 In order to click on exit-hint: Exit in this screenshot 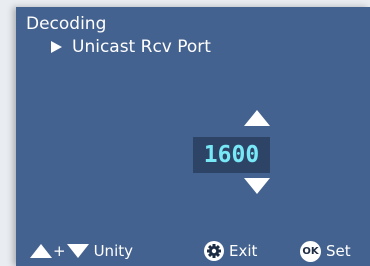, I will do `click(230, 251)`.